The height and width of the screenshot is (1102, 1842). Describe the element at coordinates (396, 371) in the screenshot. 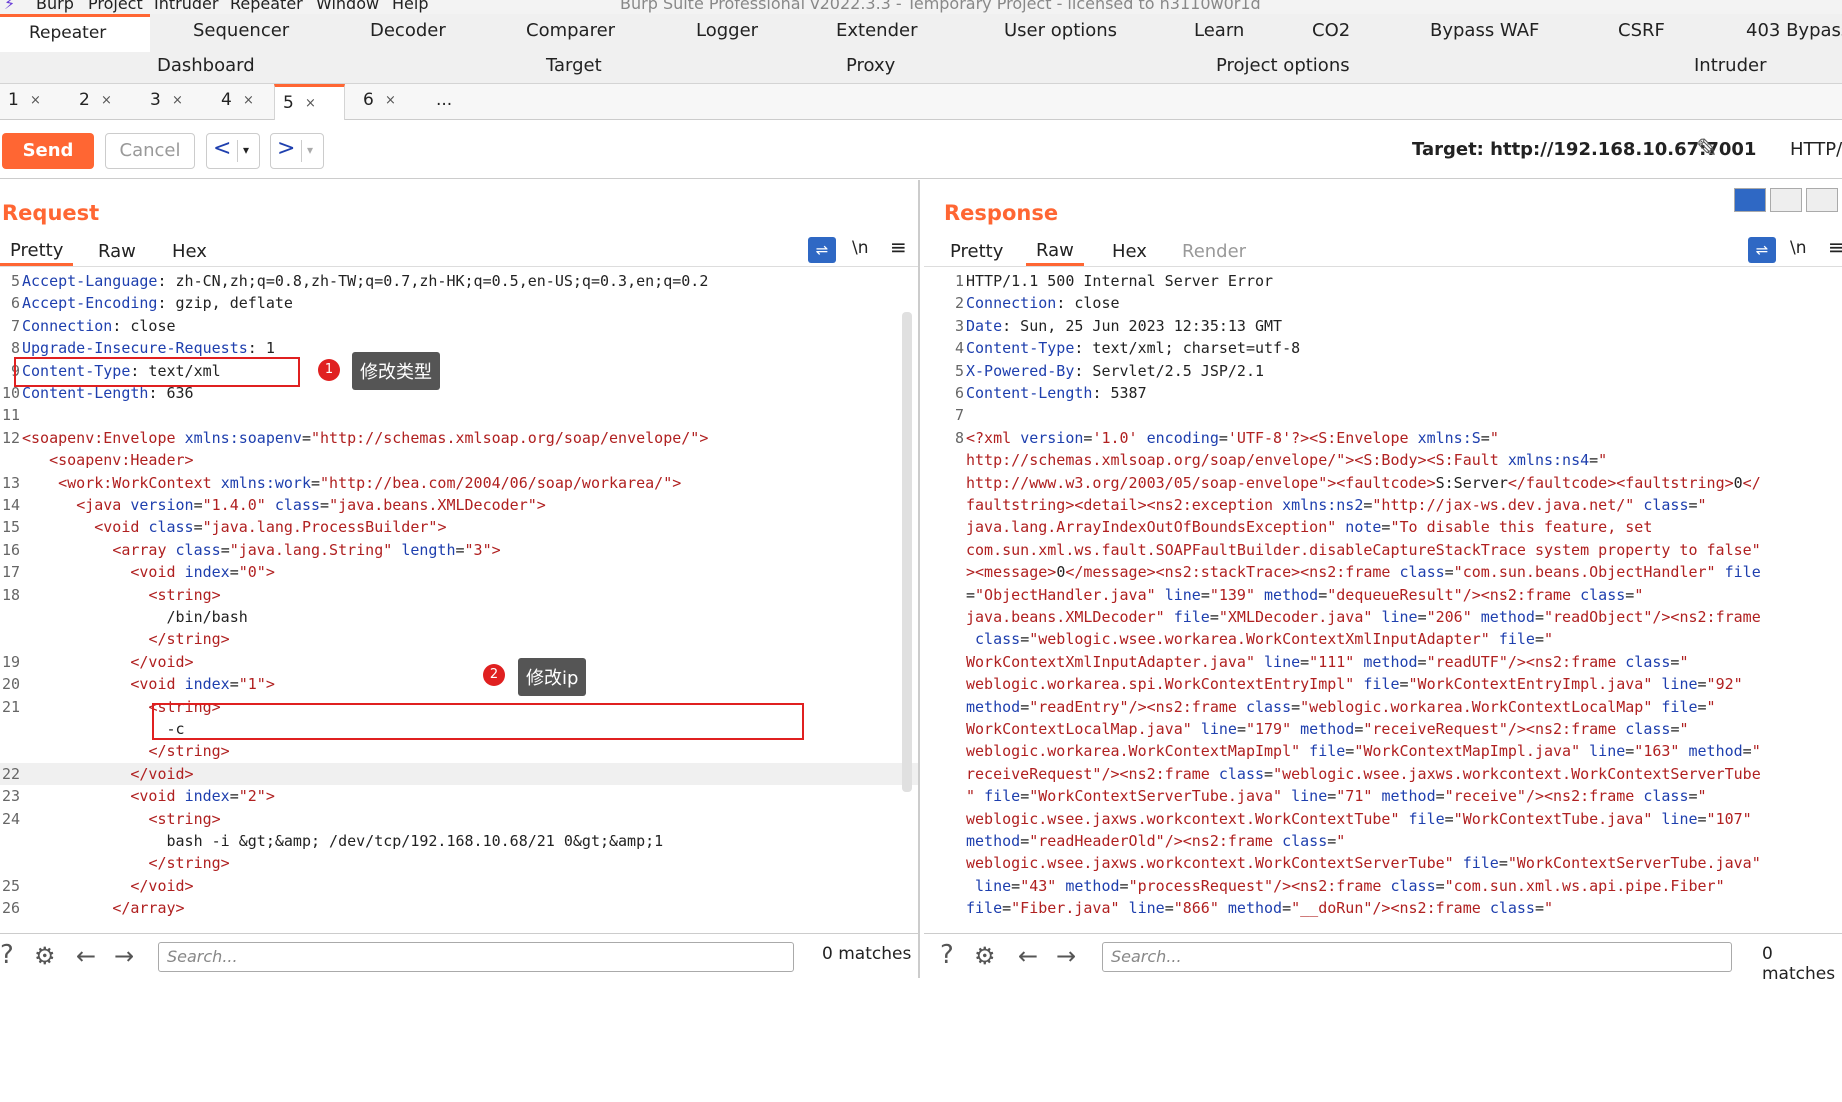

I see `annotation-callout-1: 修改类型` at that location.